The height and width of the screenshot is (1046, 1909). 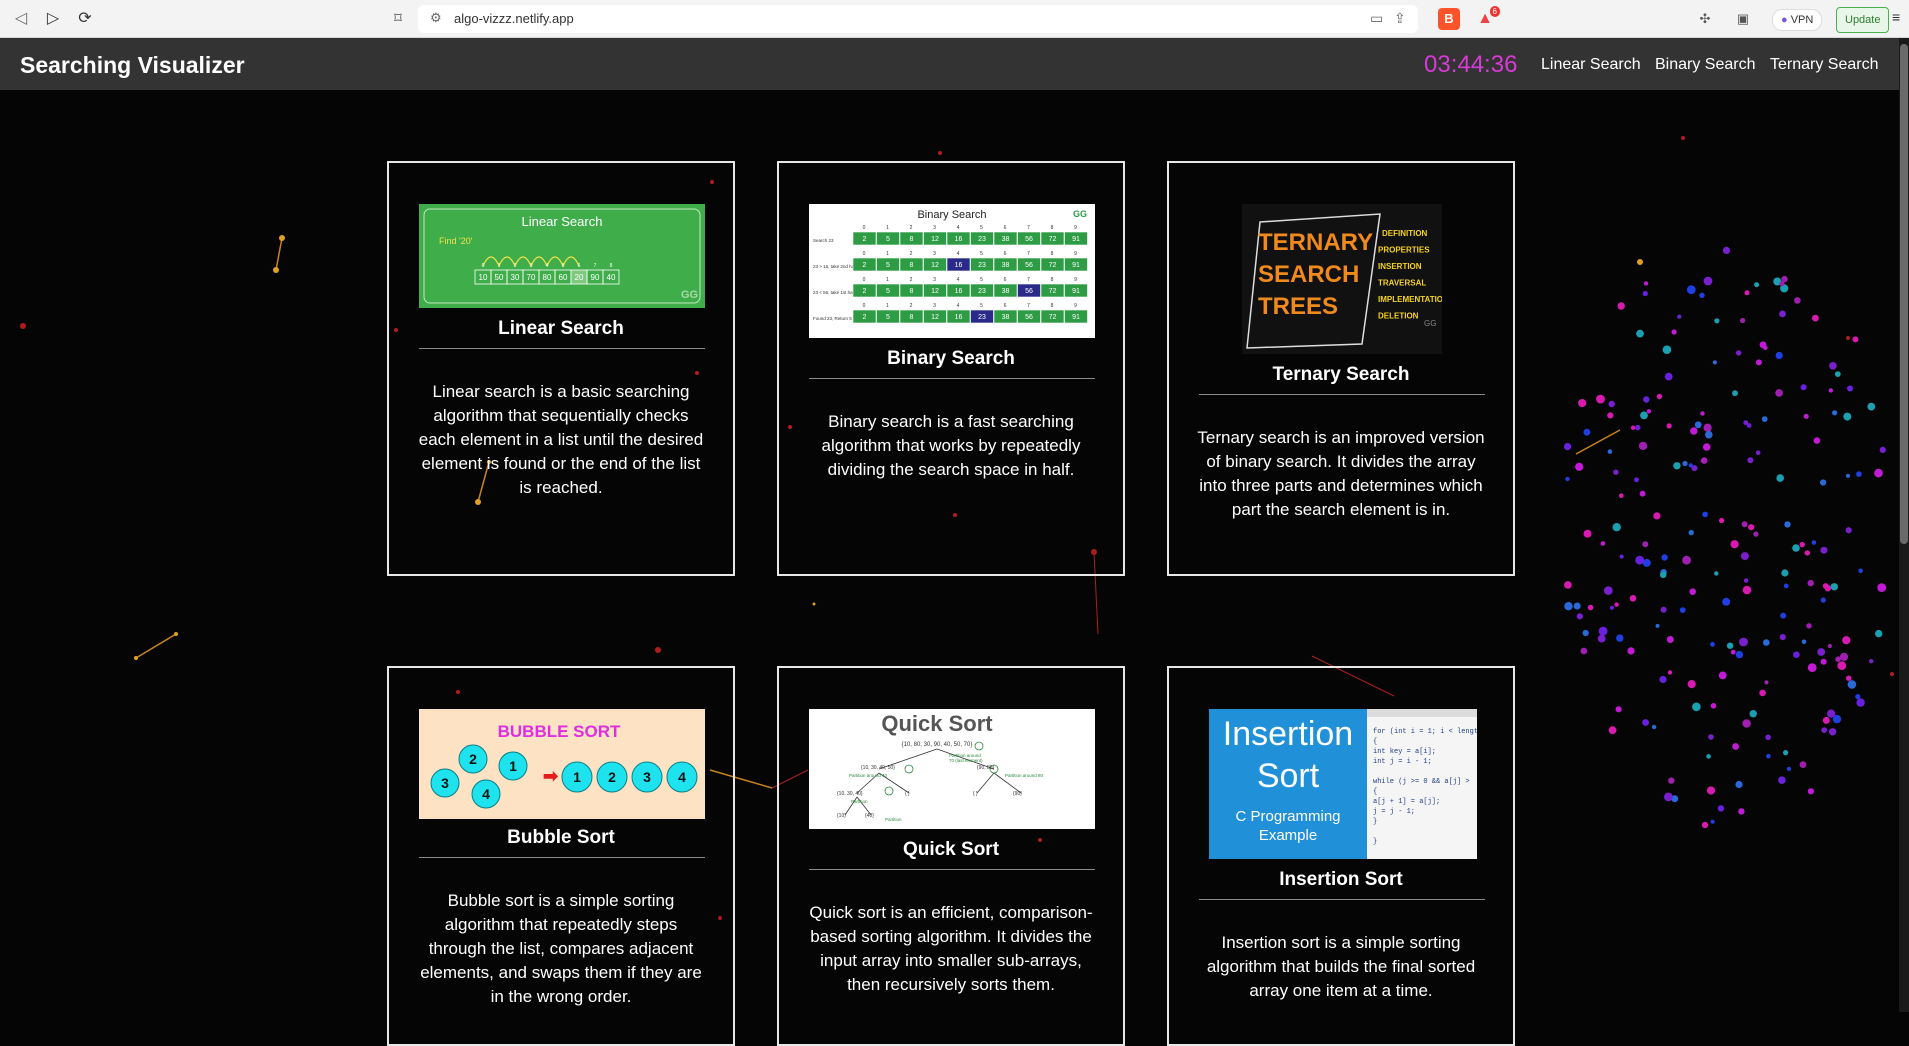 What do you see at coordinates (561, 837) in the screenshot?
I see `card-title: Bubble Sort` at bounding box center [561, 837].